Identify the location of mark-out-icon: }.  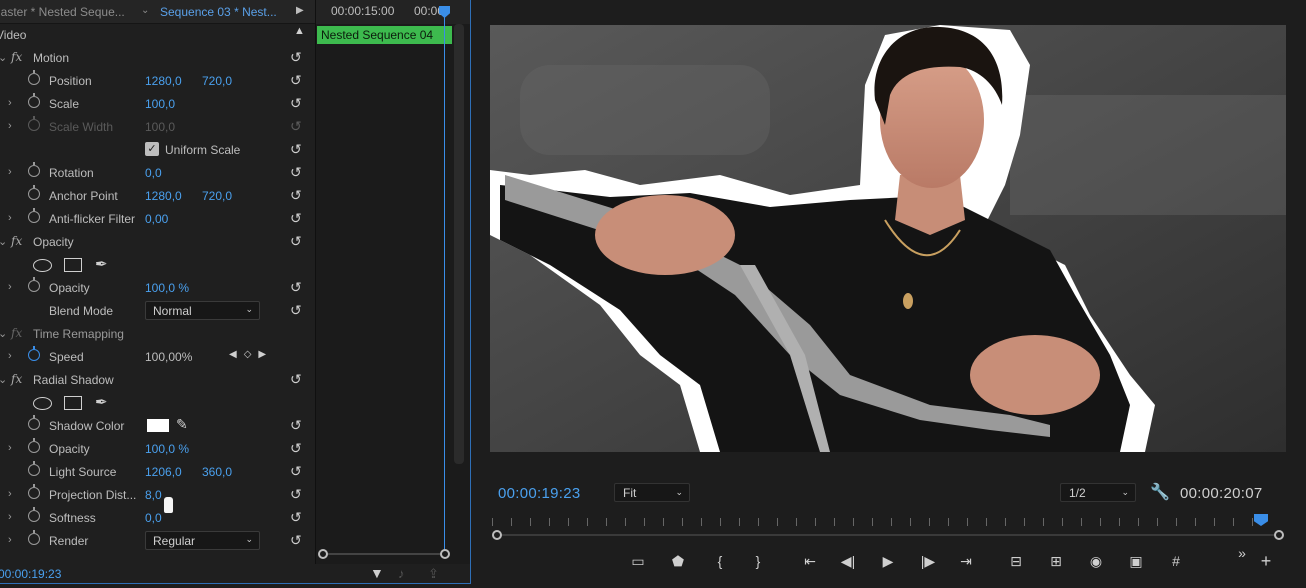
(758, 561).